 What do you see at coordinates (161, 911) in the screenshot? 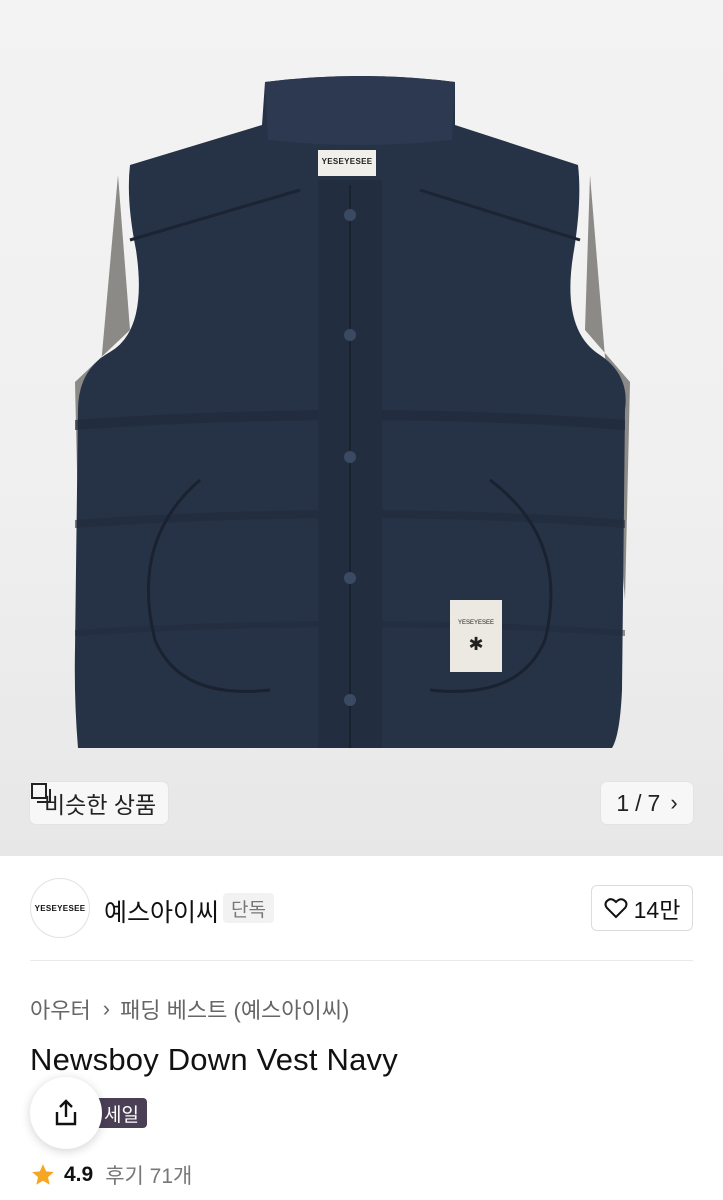
I see `brand-name: 예스아이씨` at bounding box center [161, 911].